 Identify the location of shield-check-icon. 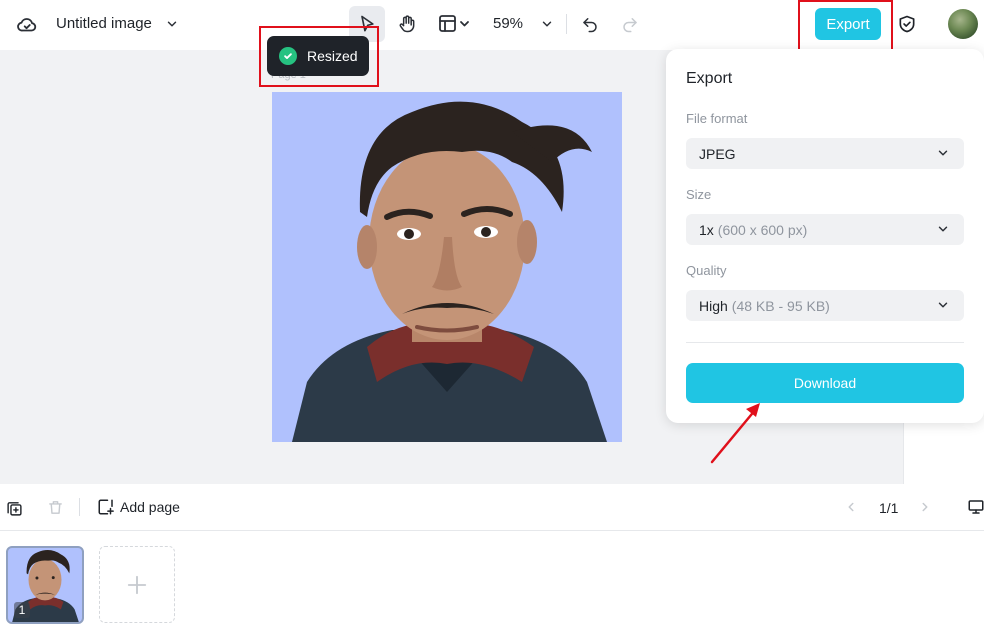
(907, 24).